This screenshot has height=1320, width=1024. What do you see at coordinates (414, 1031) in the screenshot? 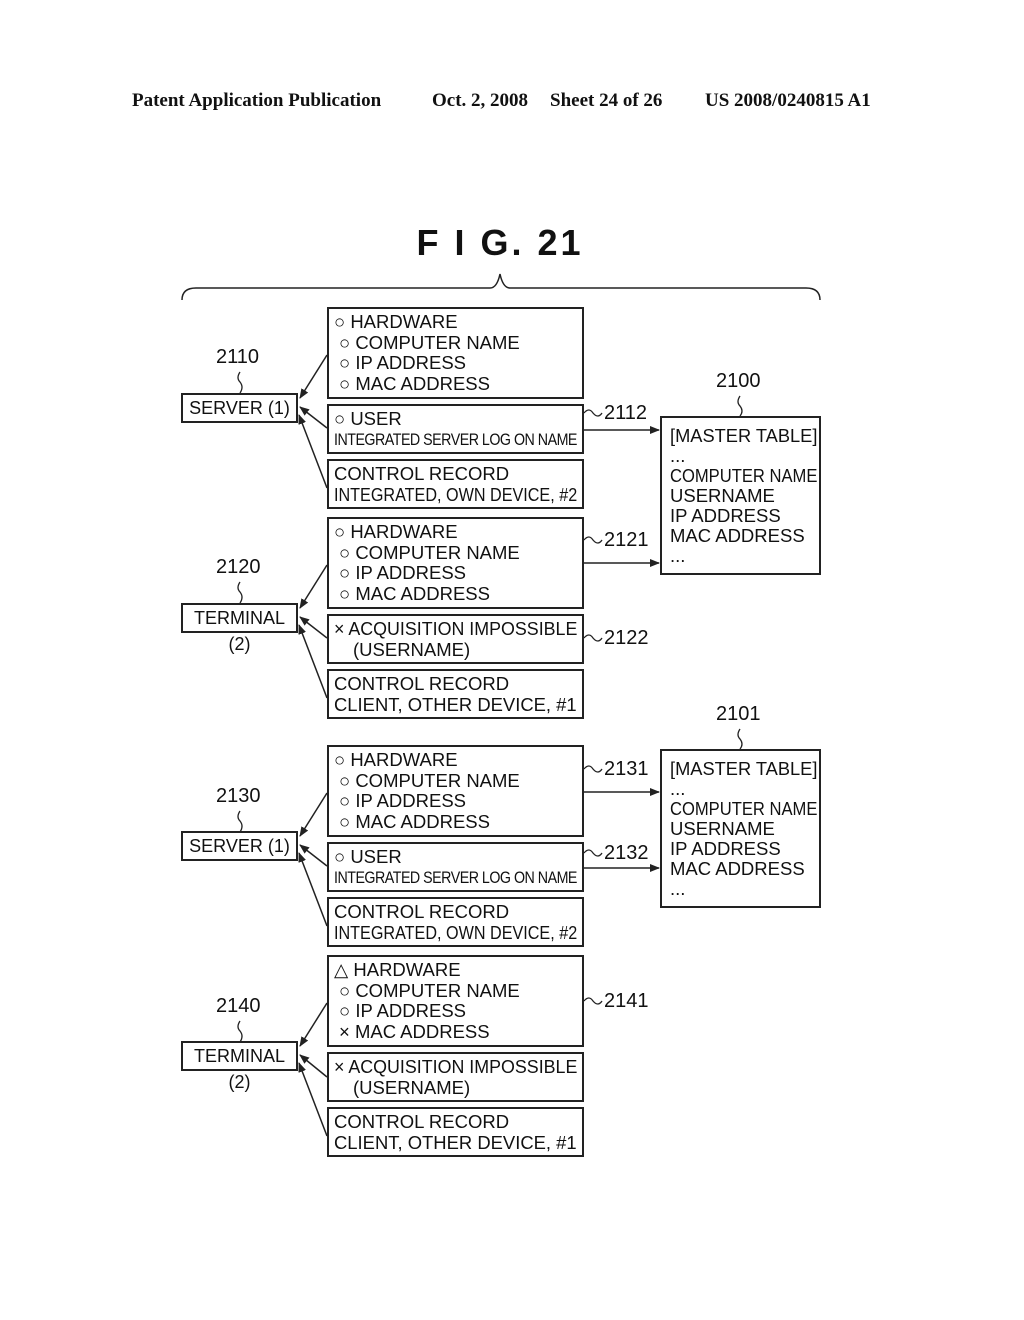
I see `mac-address-line: × MAC ADDRESS` at bounding box center [414, 1031].